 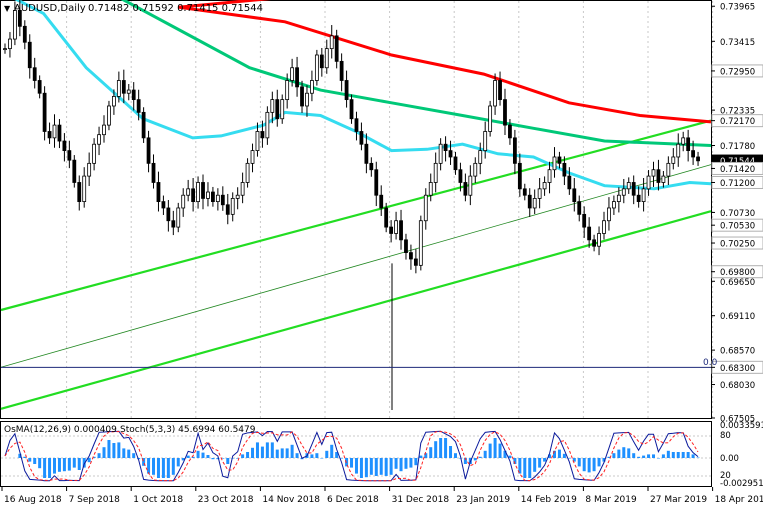 What do you see at coordinates (737, 214) in the screenshot?
I see `price-tick-label: 0.70730` at bounding box center [737, 214].